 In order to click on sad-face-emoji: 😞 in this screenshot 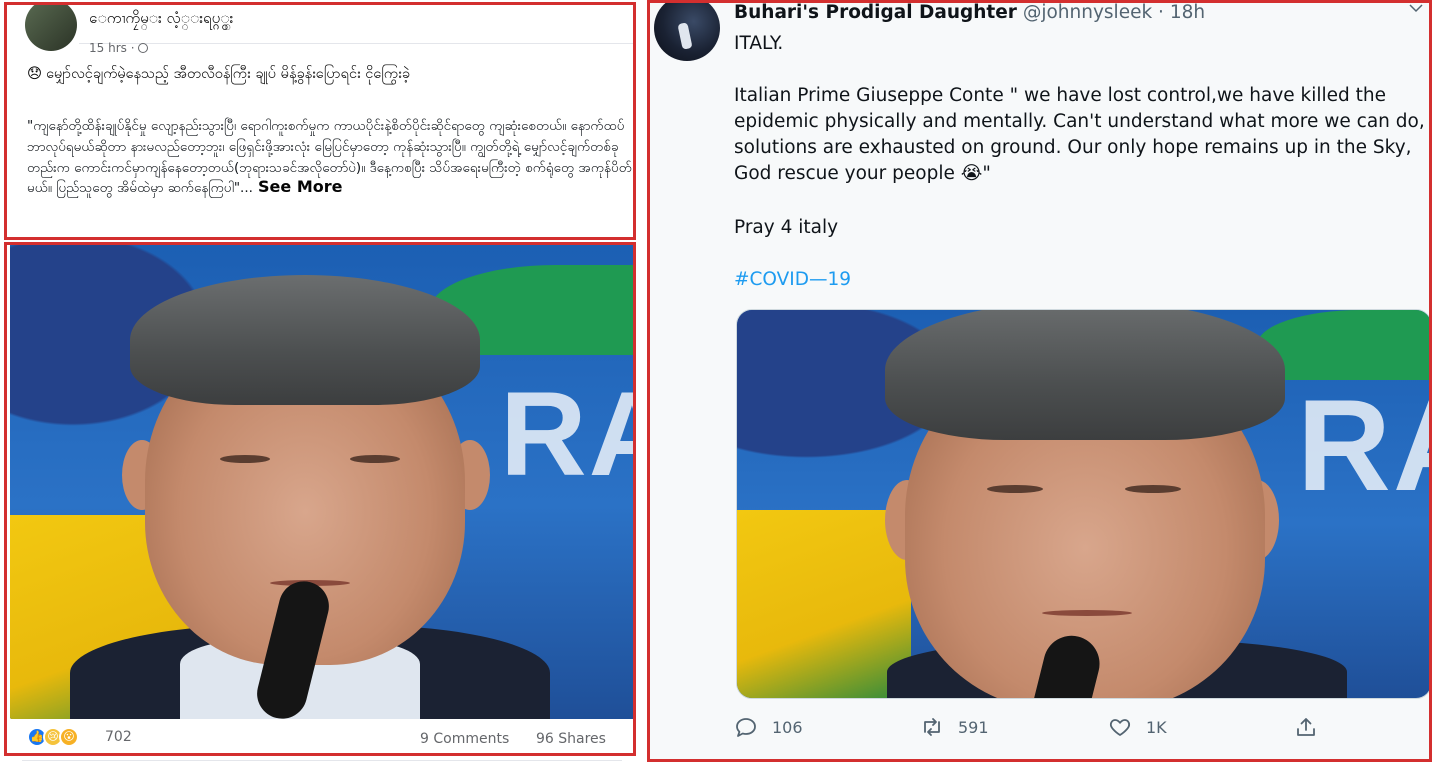, I will do `click(35, 74)`.